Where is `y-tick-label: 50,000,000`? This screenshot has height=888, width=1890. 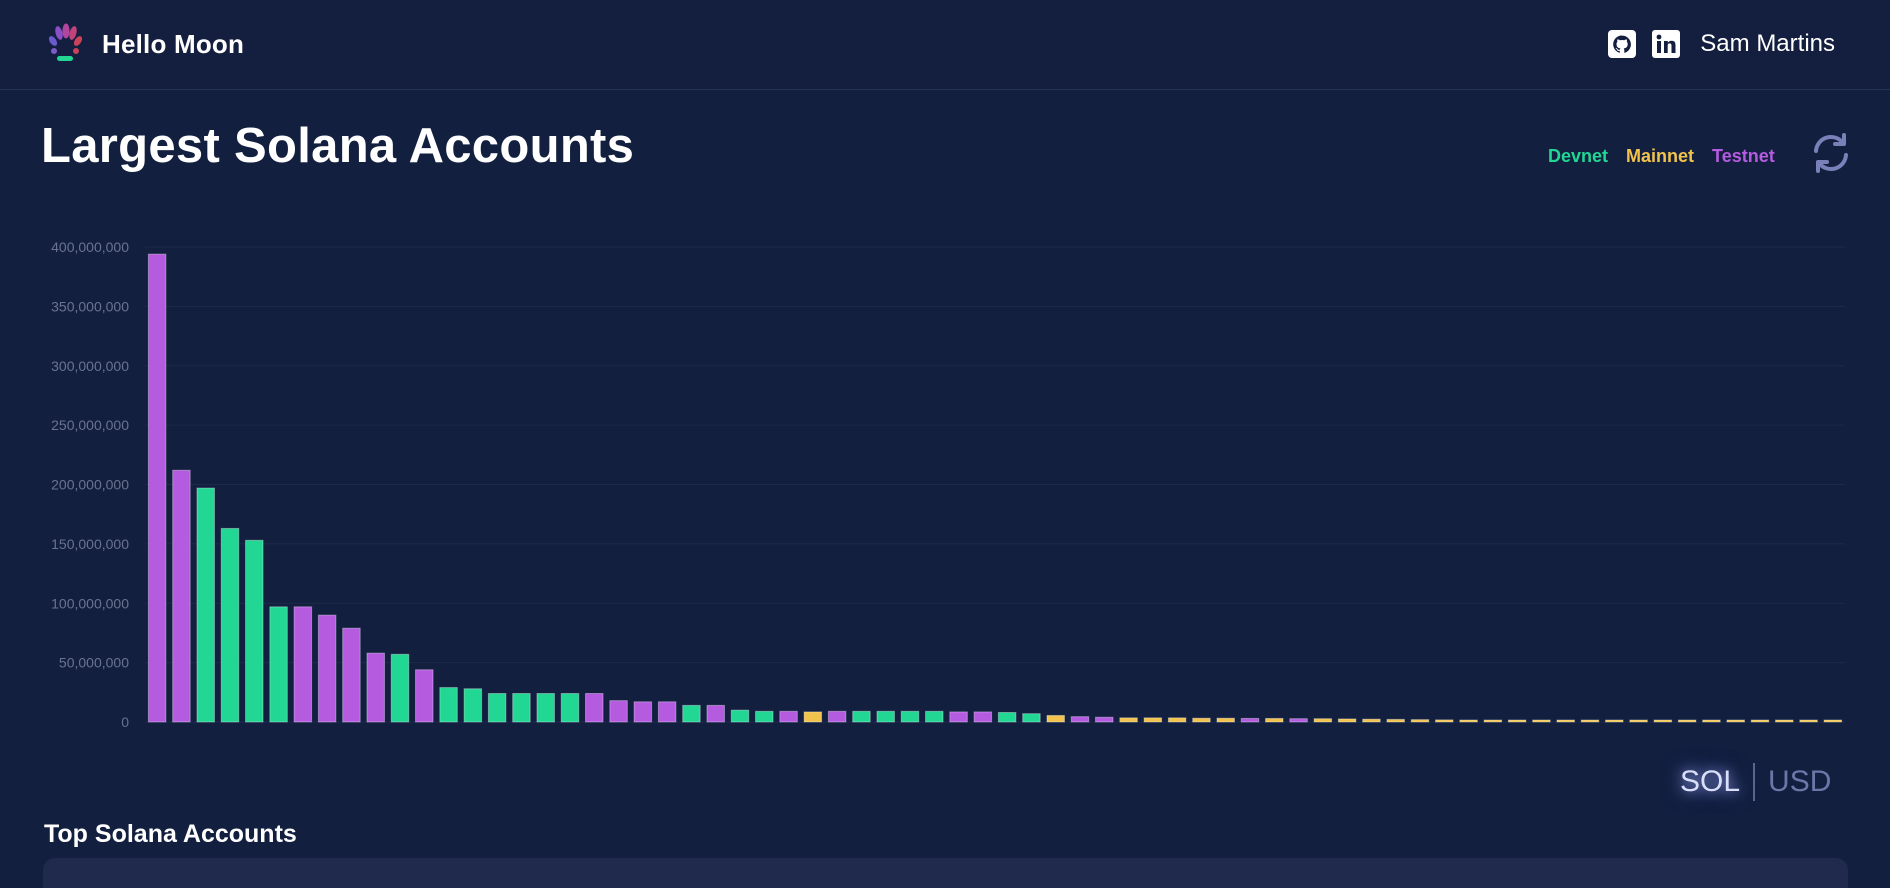
y-tick-label: 50,000,000 is located at coordinates (94, 663).